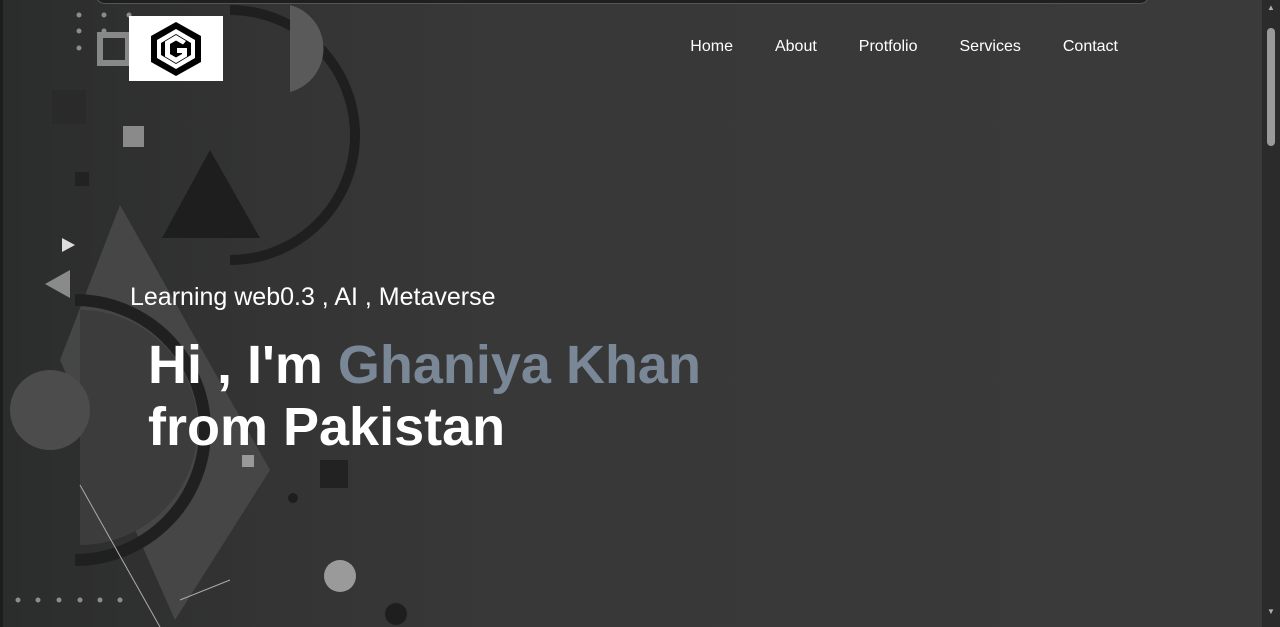  What do you see at coordinates (622, 2) in the screenshot?
I see `top-overlay-bar` at bounding box center [622, 2].